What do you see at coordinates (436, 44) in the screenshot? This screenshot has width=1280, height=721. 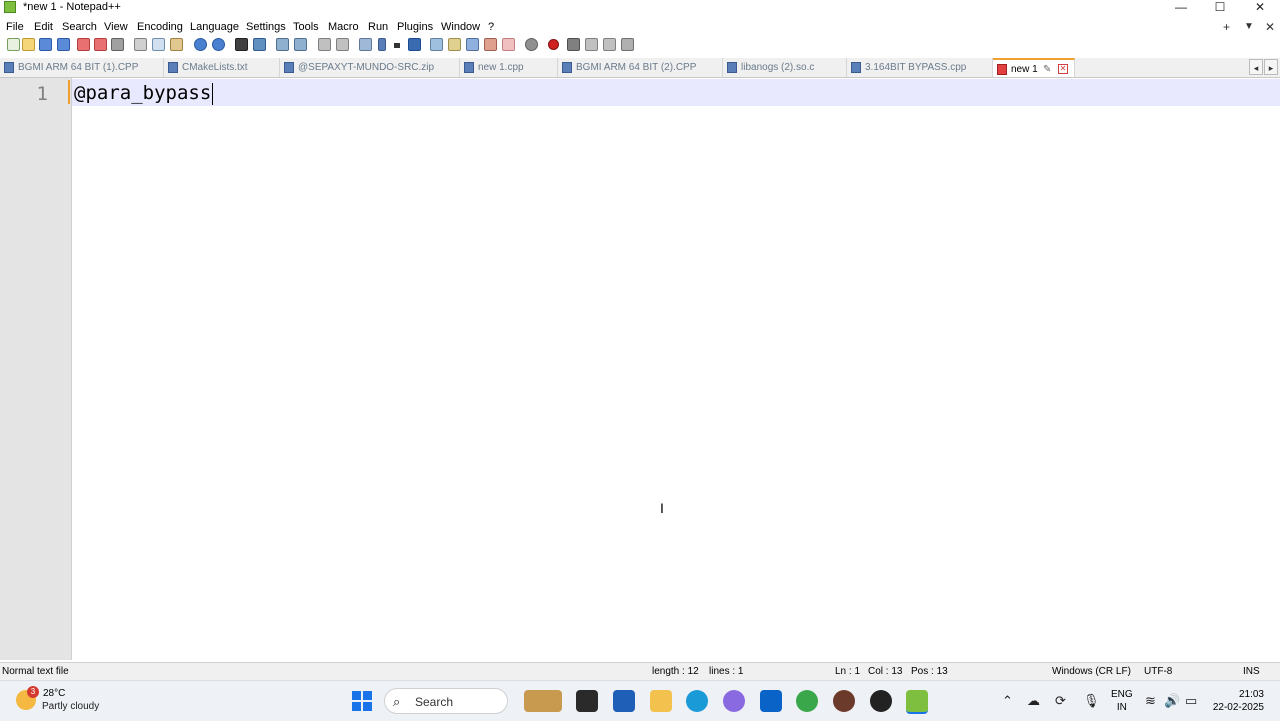 I see `user-language-icon` at bounding box center [436, 44].